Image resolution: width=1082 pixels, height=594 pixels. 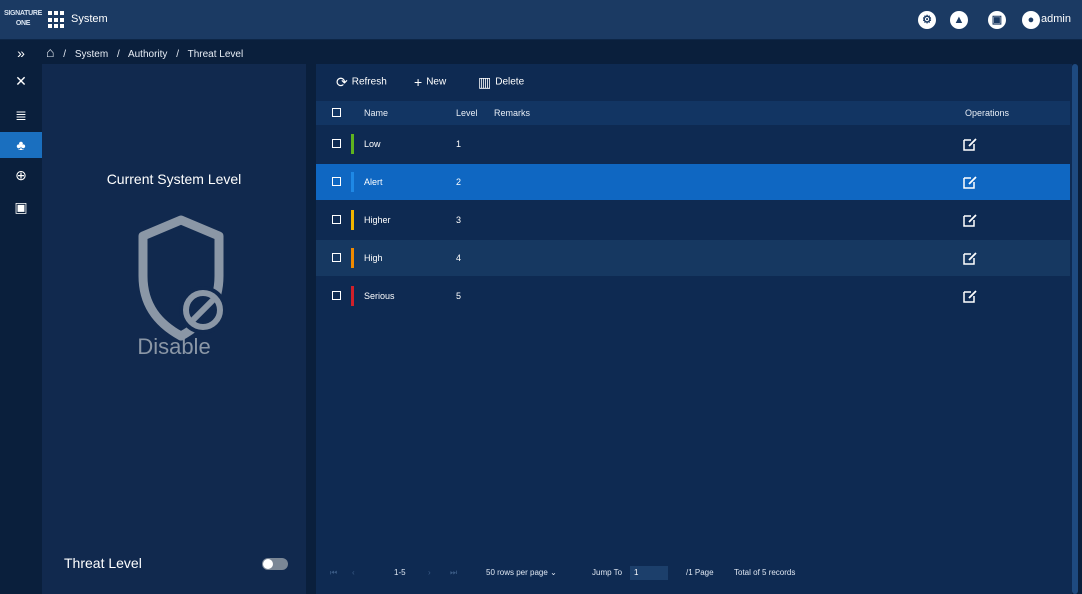 What do you see at coordinates (50, 52) in the screenshot?
I see `home-icon: ⌂` at bounding box center [50, 52].